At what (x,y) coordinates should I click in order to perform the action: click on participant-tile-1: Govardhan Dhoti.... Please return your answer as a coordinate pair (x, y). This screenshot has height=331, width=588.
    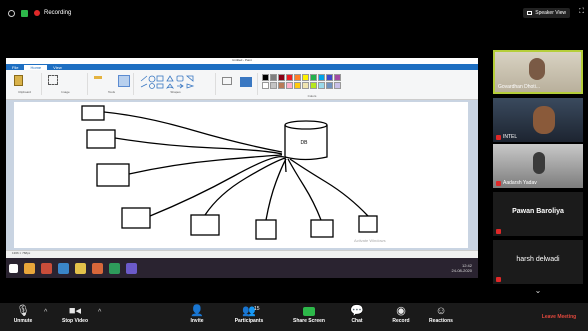
    Looking at the image, I should click on (538, 72).